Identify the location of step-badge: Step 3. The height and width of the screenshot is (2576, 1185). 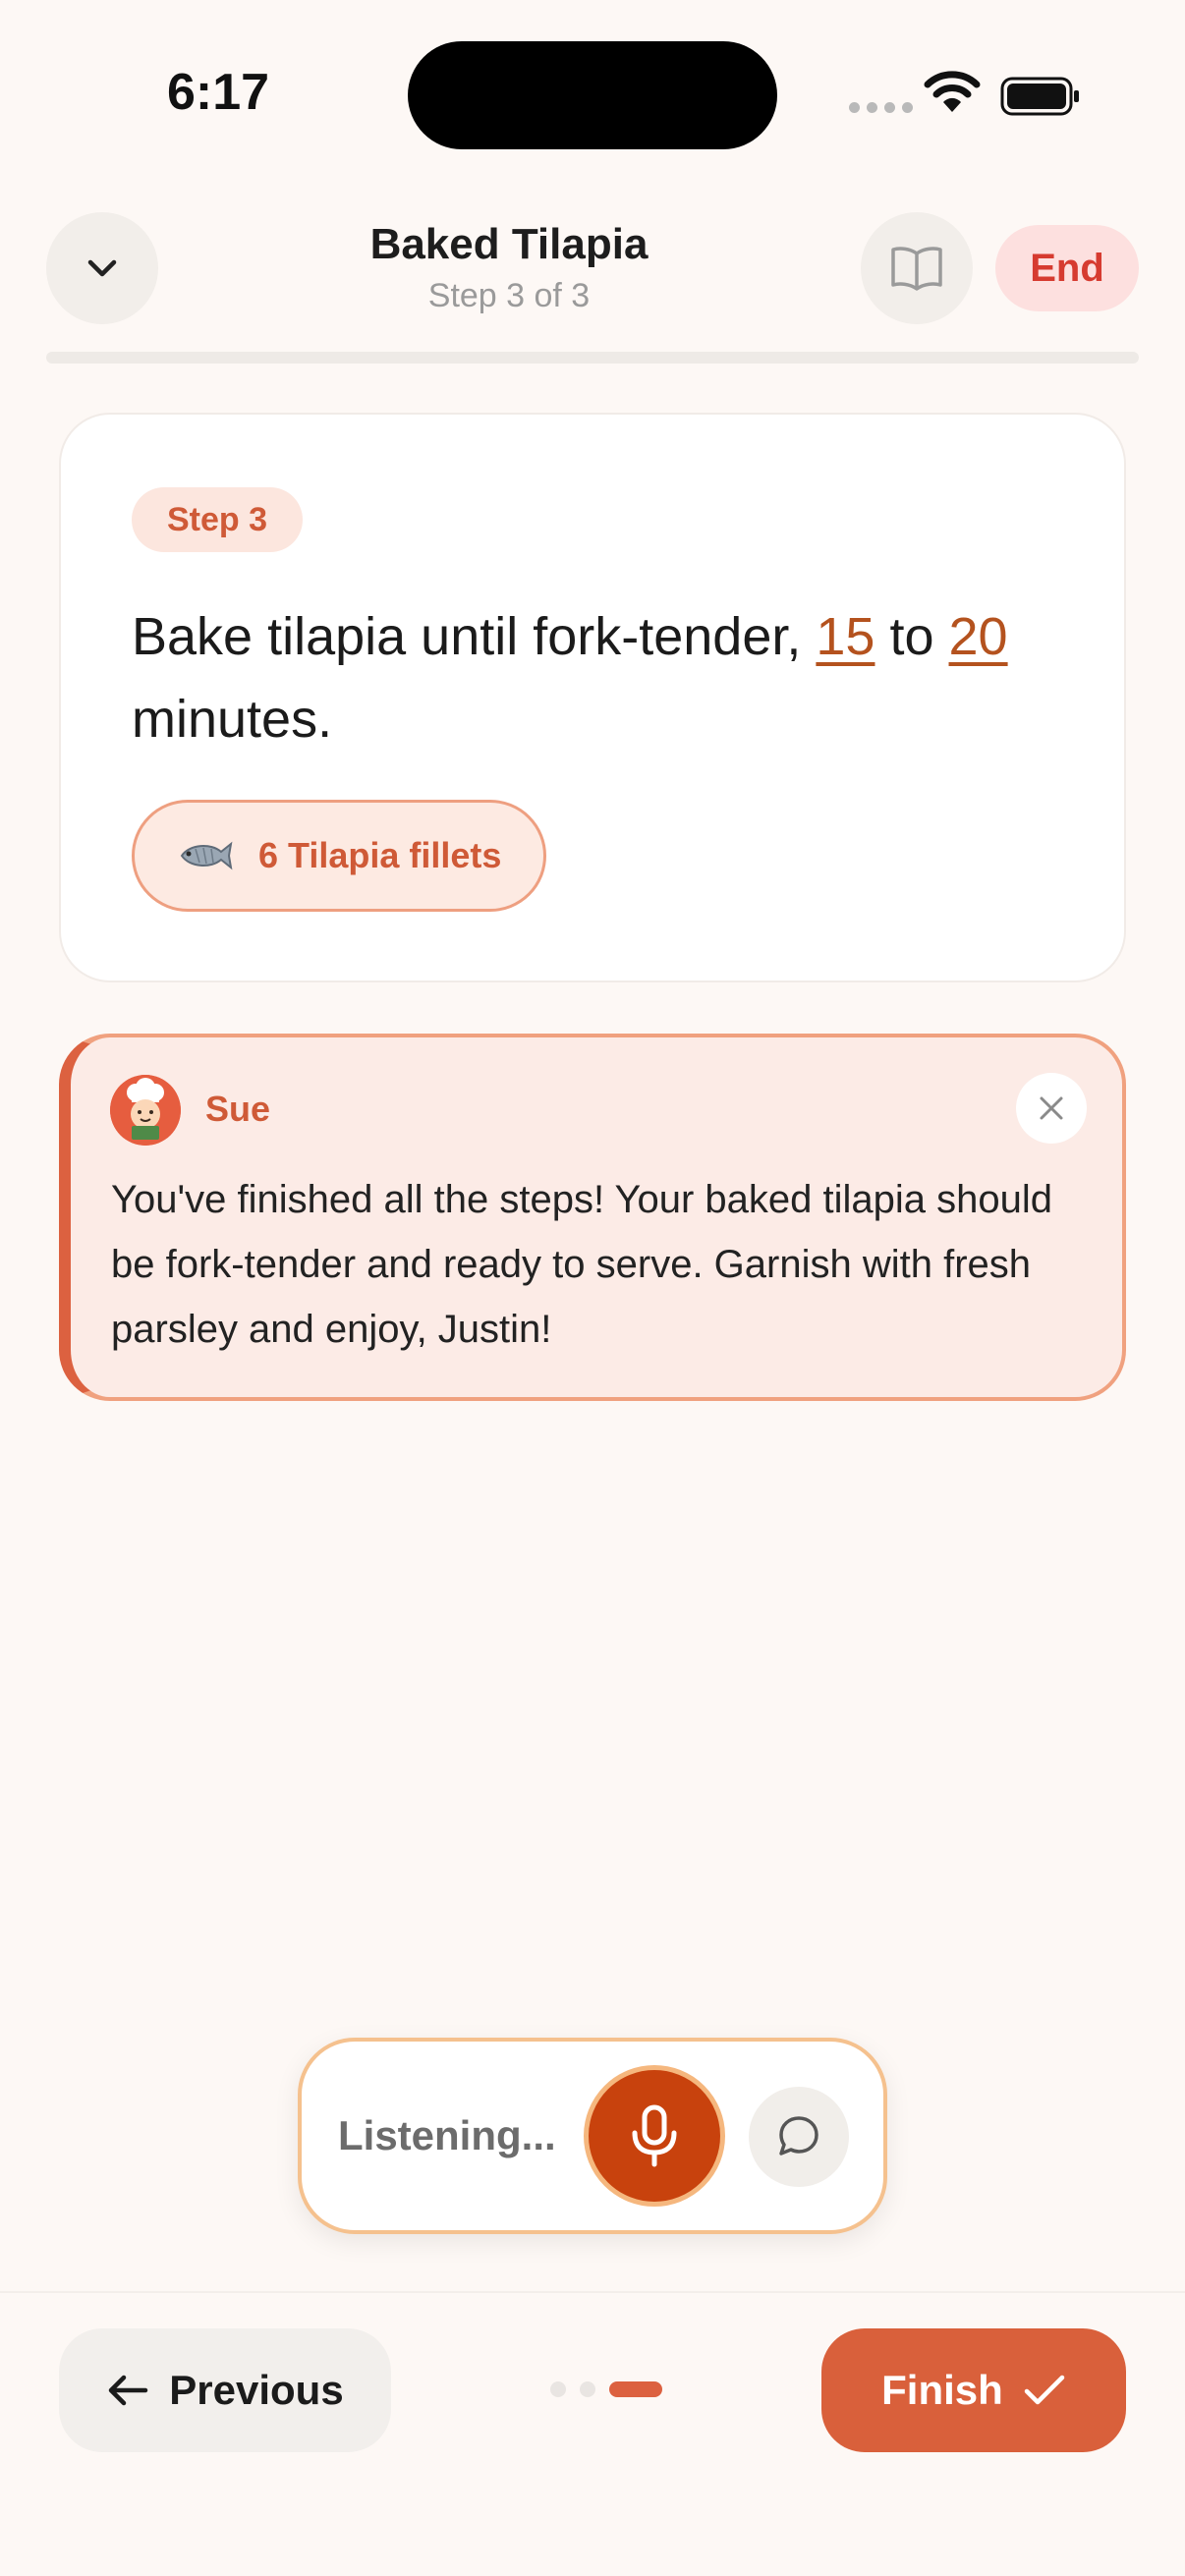
(218, 519).